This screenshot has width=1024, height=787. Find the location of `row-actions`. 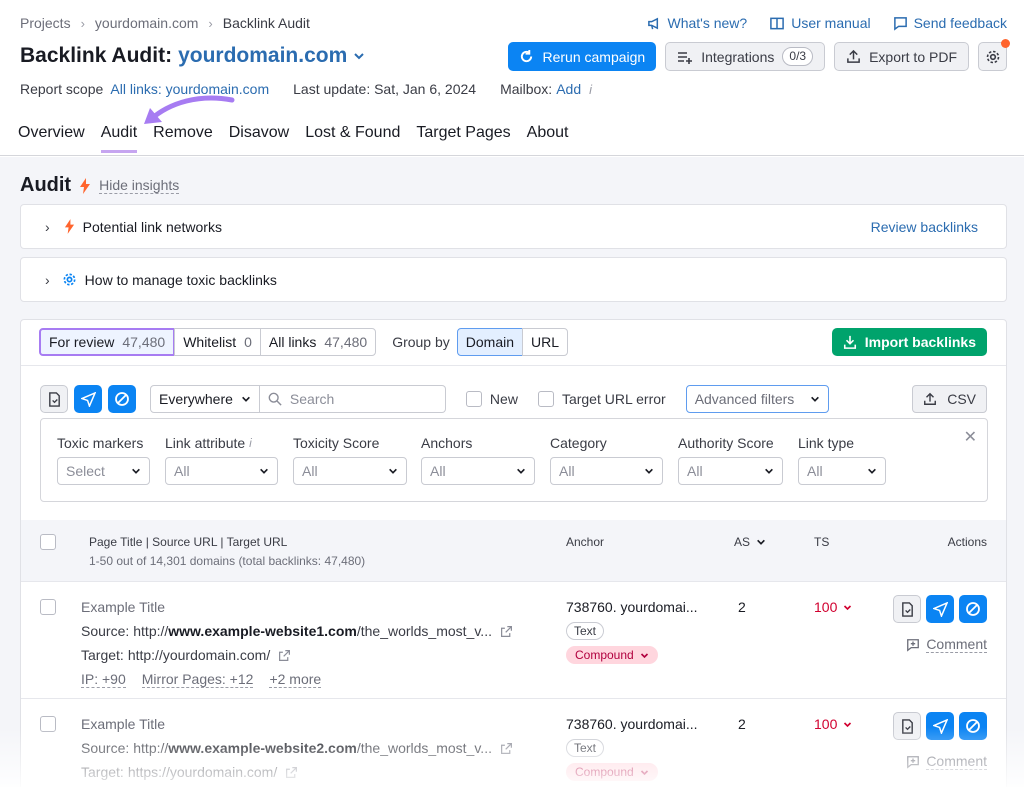

row-actions is located at coordinates (940, 726).